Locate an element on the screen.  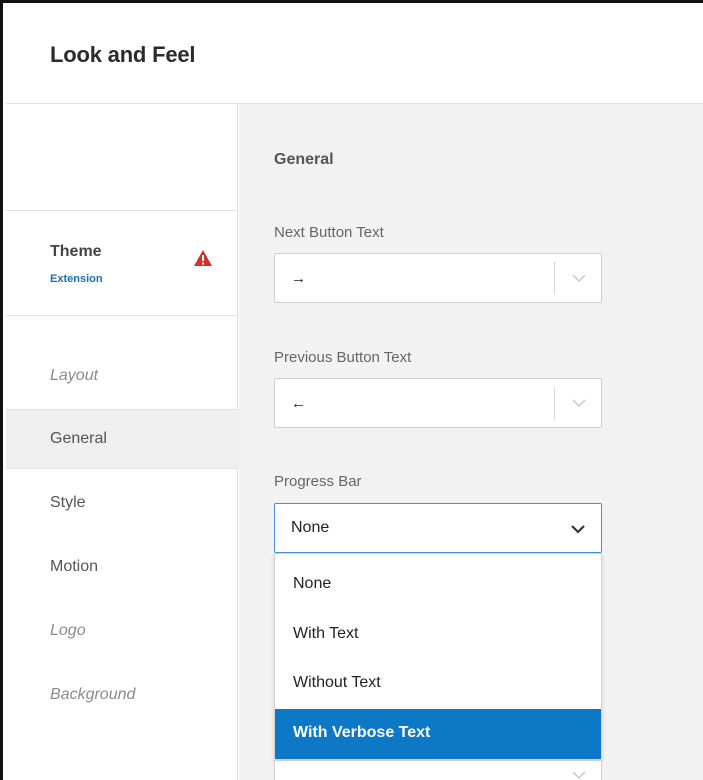
page-title: Look and Feel is located at coordinates (123, 54).